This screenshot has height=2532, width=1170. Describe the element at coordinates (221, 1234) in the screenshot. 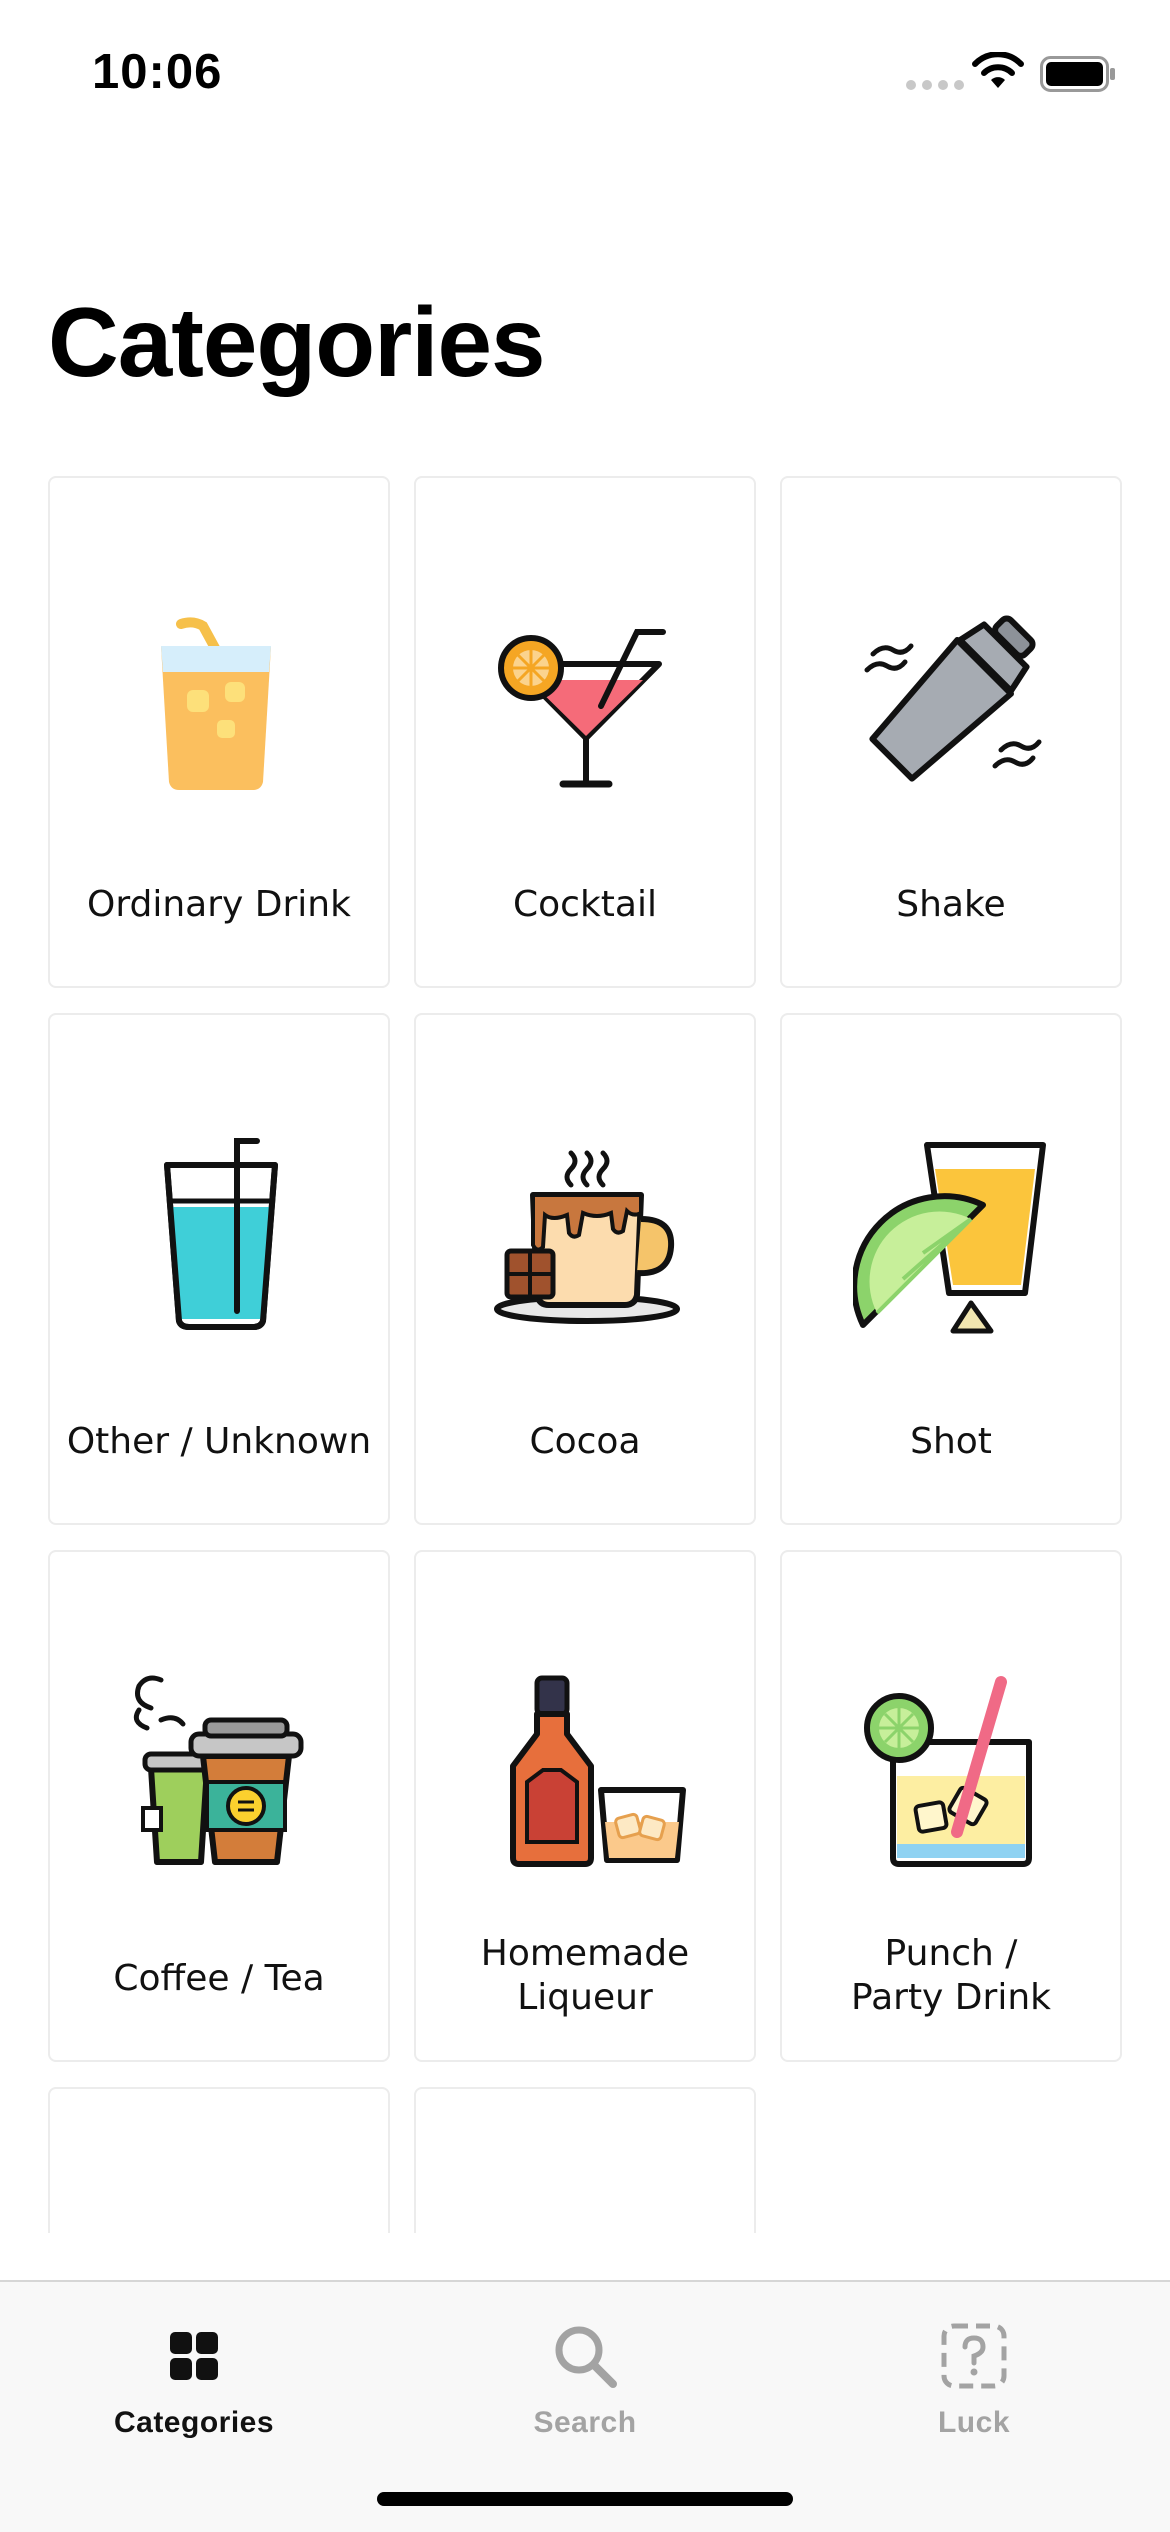

I see `water-glass-icon` at that location.